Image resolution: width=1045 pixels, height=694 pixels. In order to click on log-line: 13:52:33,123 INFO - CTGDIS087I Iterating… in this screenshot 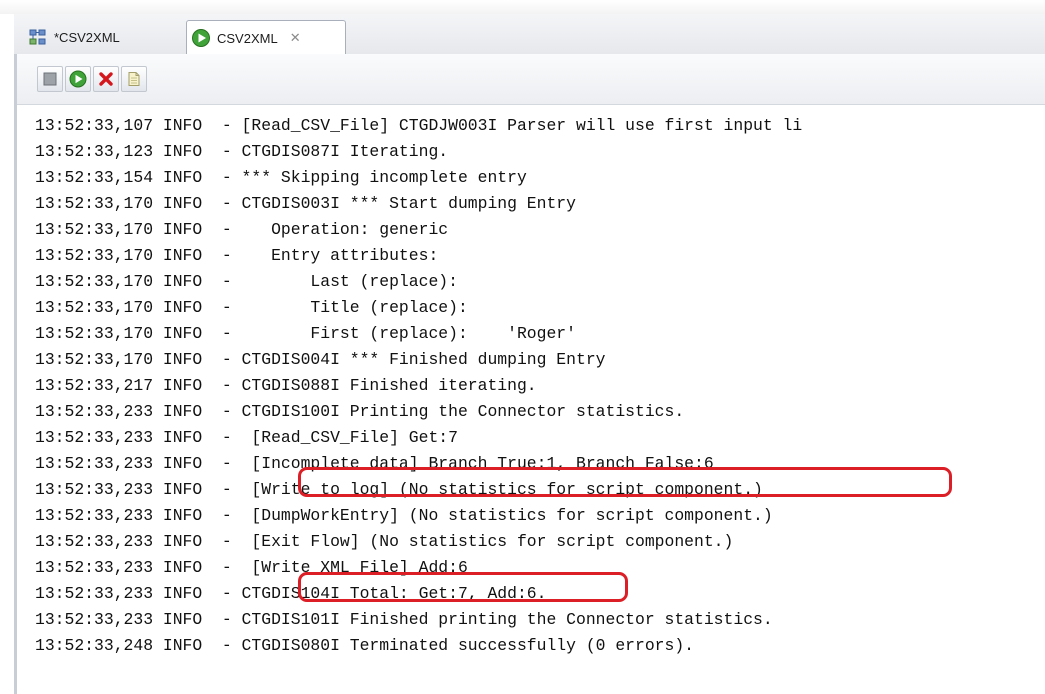, I will do `click(242, 151)`.